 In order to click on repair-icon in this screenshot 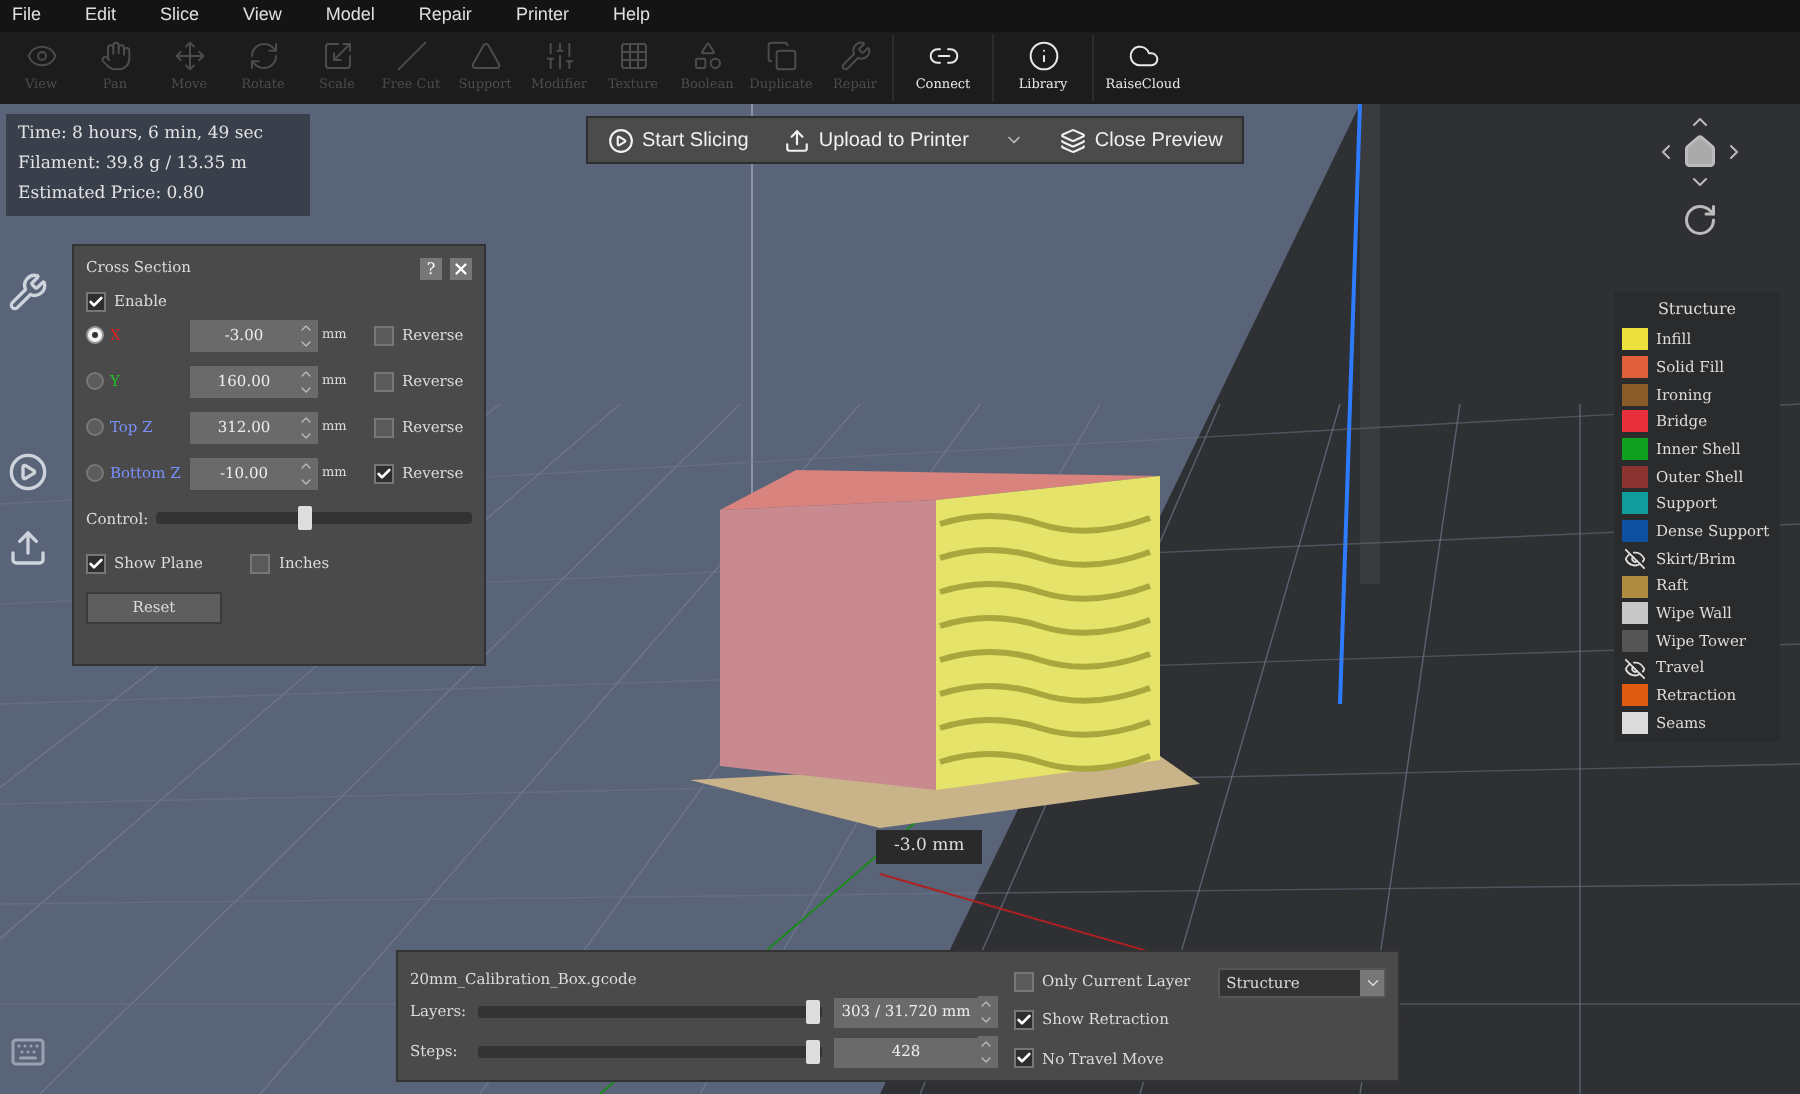, I will do `click(855, 56)`.